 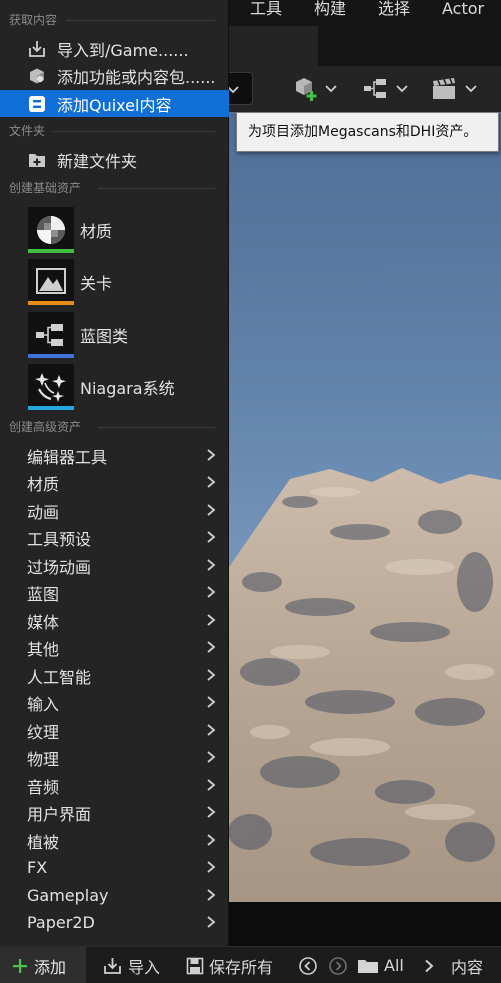 I want to click on submenu-artificial-intelligence: 人工智能, so click(x=114, y=675).